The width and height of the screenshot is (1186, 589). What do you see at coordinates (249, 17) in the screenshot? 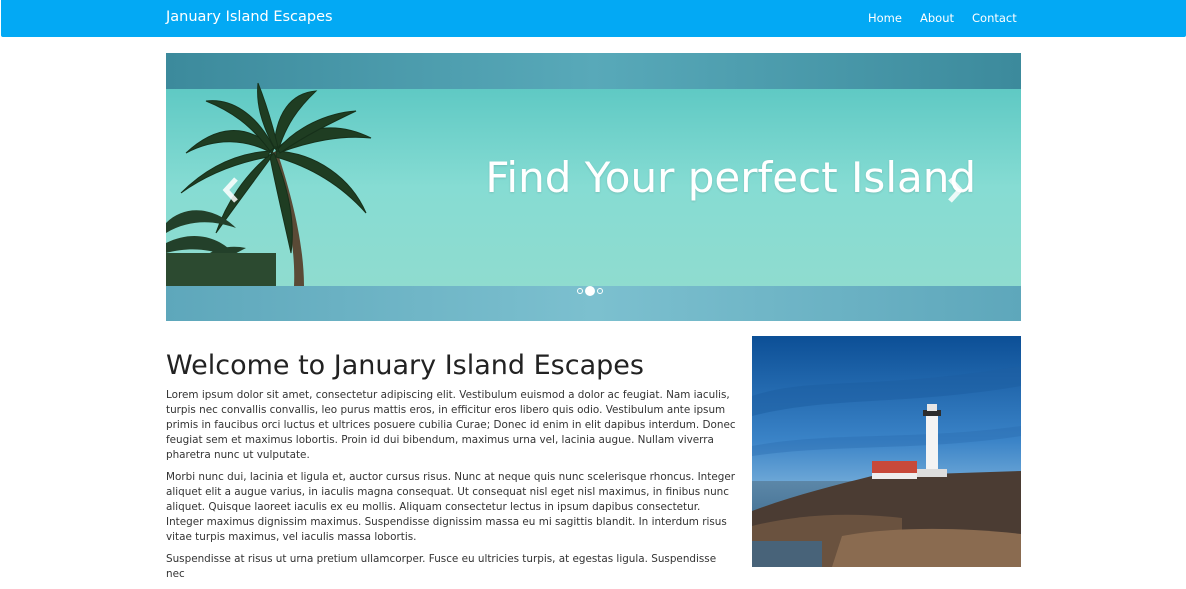
I see `brand-link: January Island Escapes` at bounding box center [249, 17].